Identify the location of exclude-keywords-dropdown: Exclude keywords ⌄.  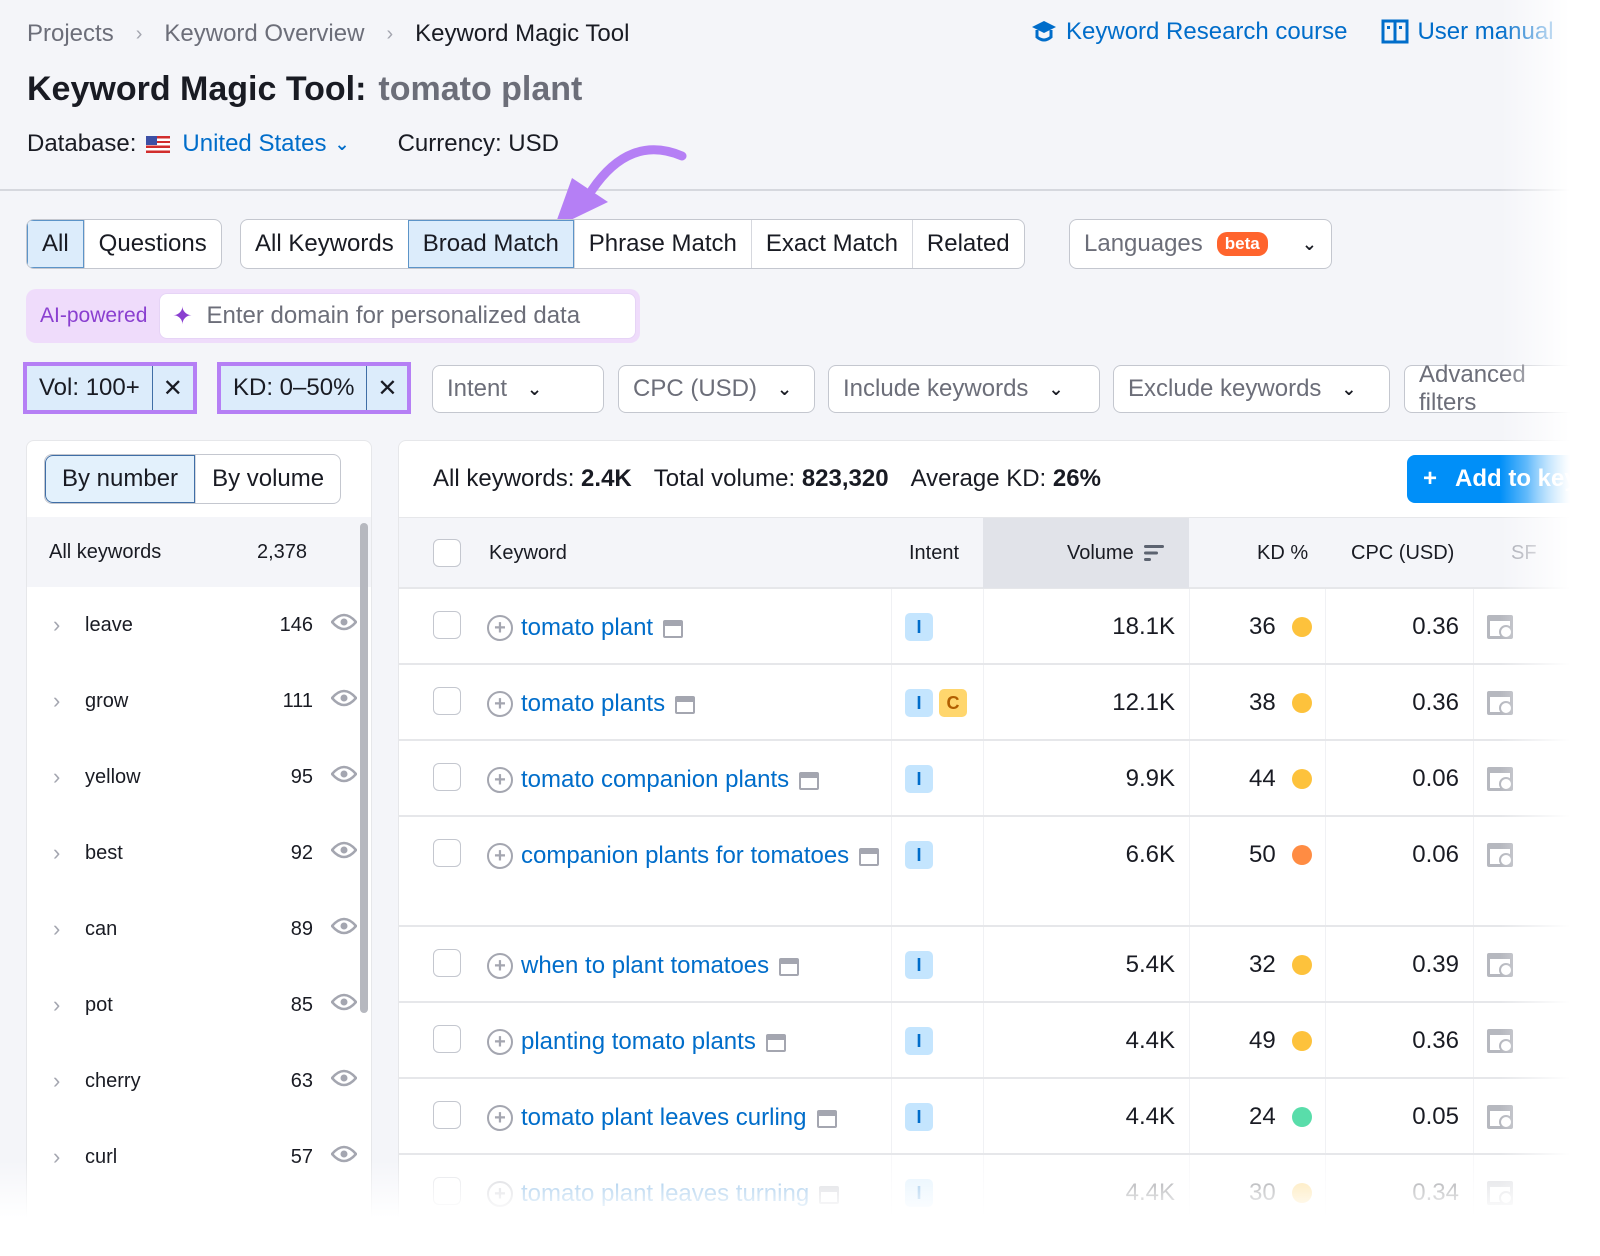
(1251, 389).